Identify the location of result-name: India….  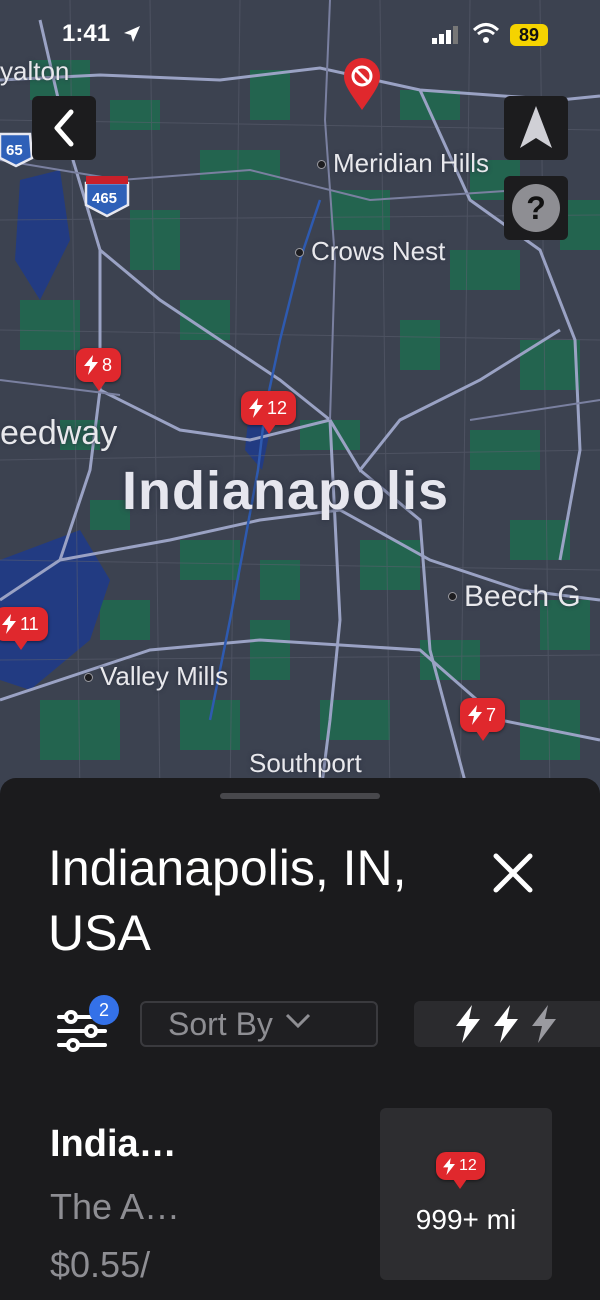
(113, 1144).